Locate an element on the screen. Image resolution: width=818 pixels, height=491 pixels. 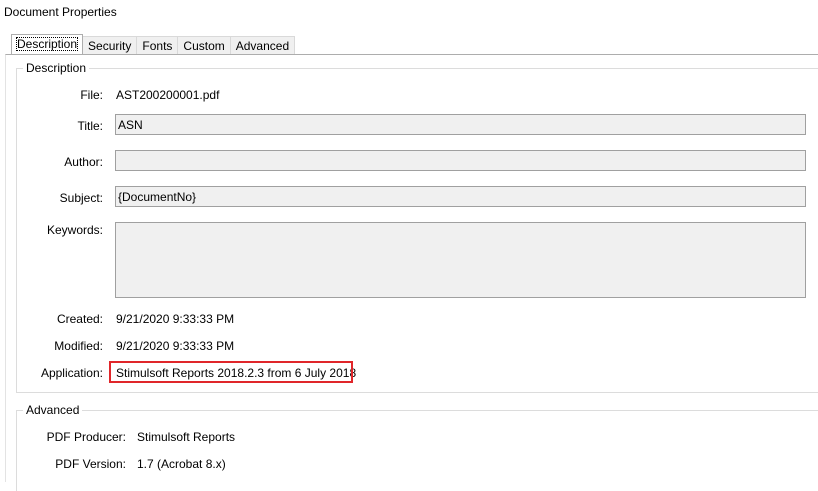
tab-security-label: Security is located at coordinates (110, 46).